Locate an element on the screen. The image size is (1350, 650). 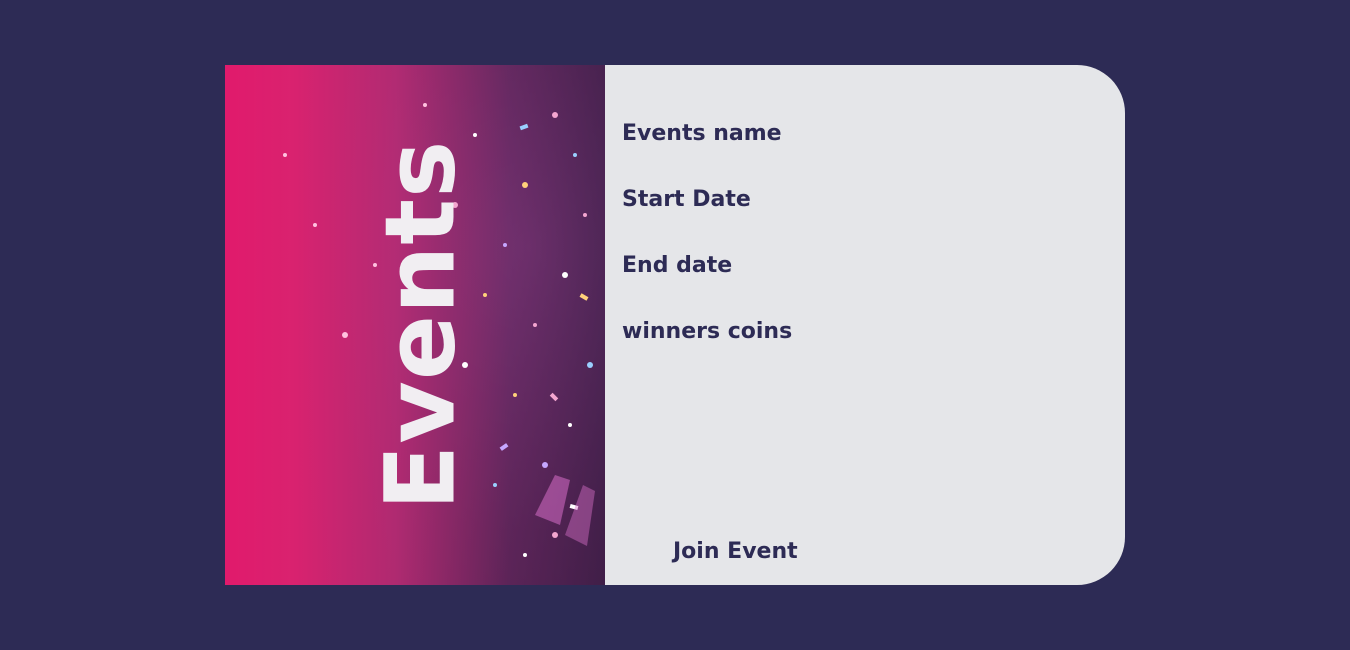
banner-title: Events is located at coordinates (420, 325).